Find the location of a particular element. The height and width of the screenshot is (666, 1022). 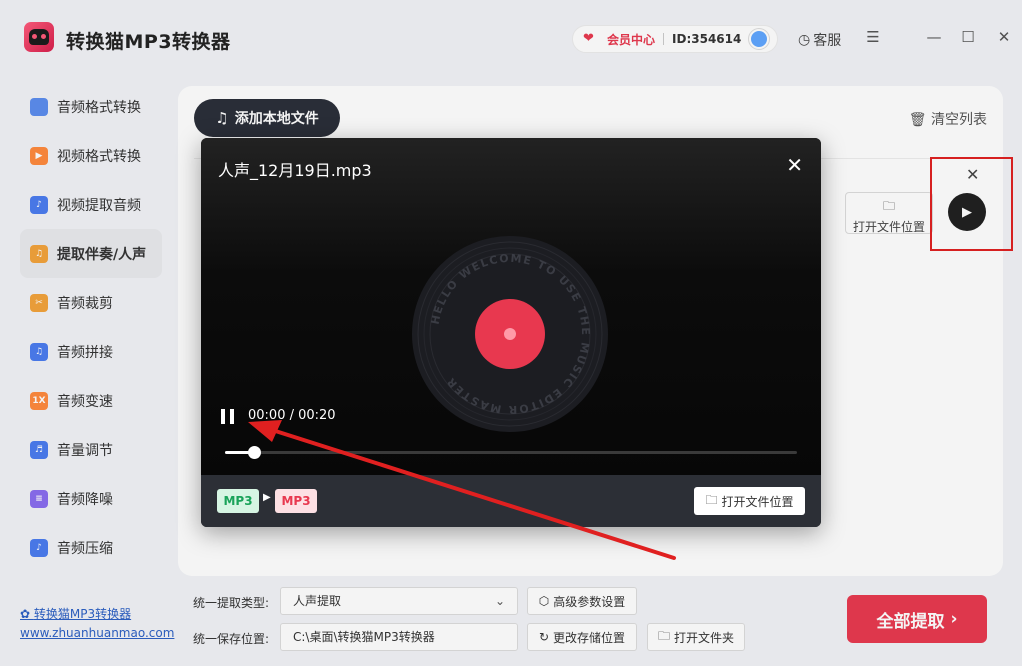

sidebar-item-video-format: ▶ 视频格式转换 is located at coordinates (91, 155).